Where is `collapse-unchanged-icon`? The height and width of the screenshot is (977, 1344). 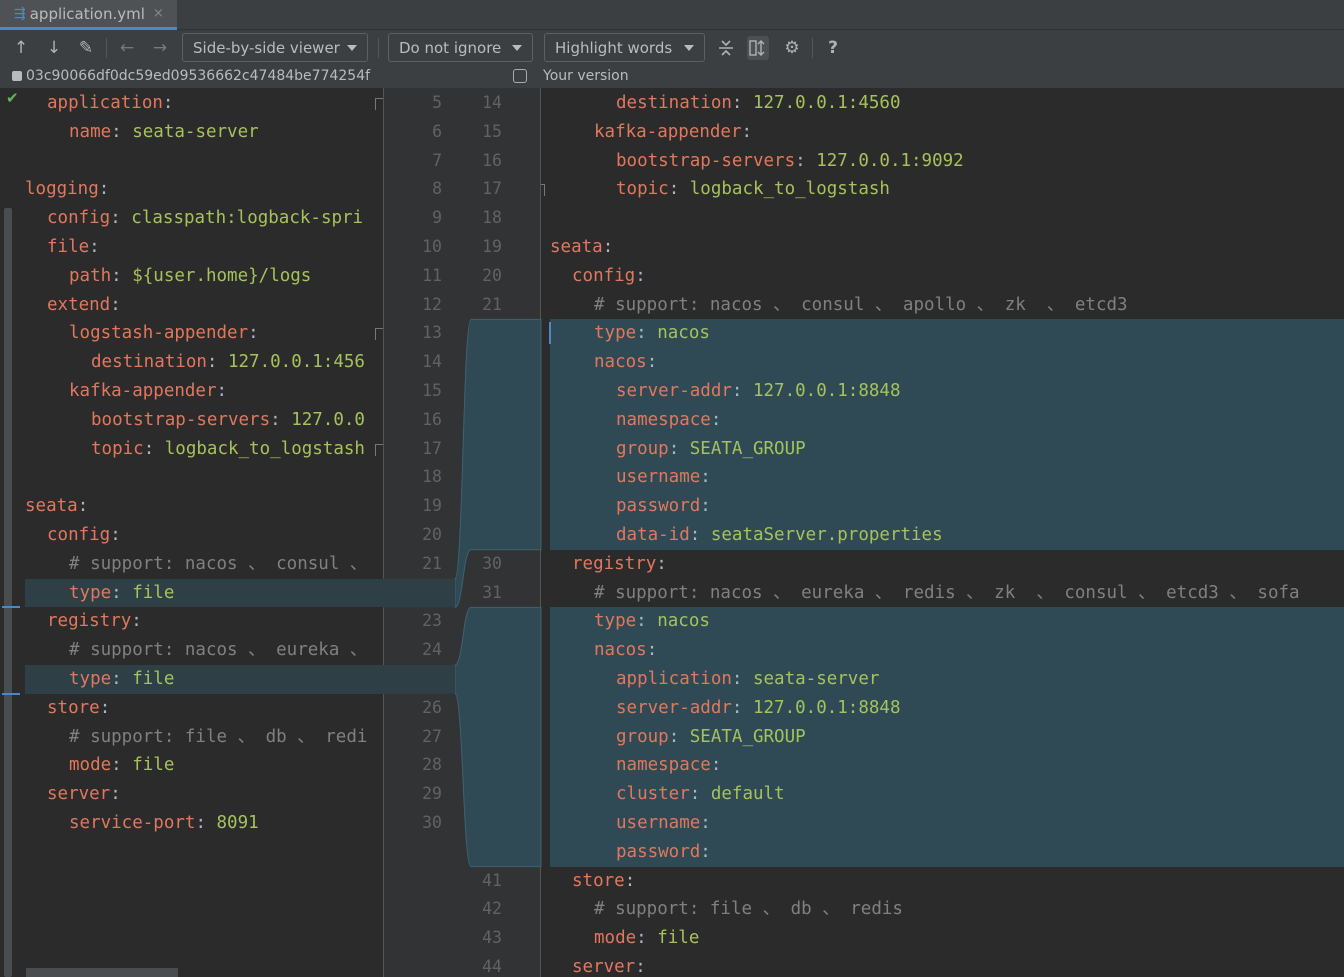 collapse-unchanged-icon is located at coordinates (726, 48).